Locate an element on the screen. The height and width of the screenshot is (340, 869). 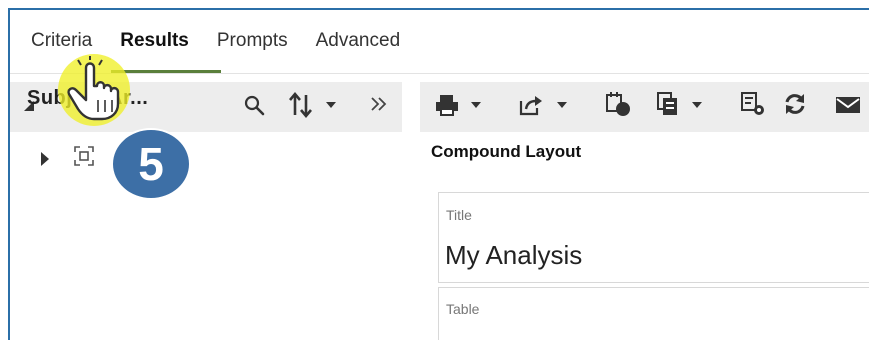
frame-top-border is located at coordinates (438, 9).